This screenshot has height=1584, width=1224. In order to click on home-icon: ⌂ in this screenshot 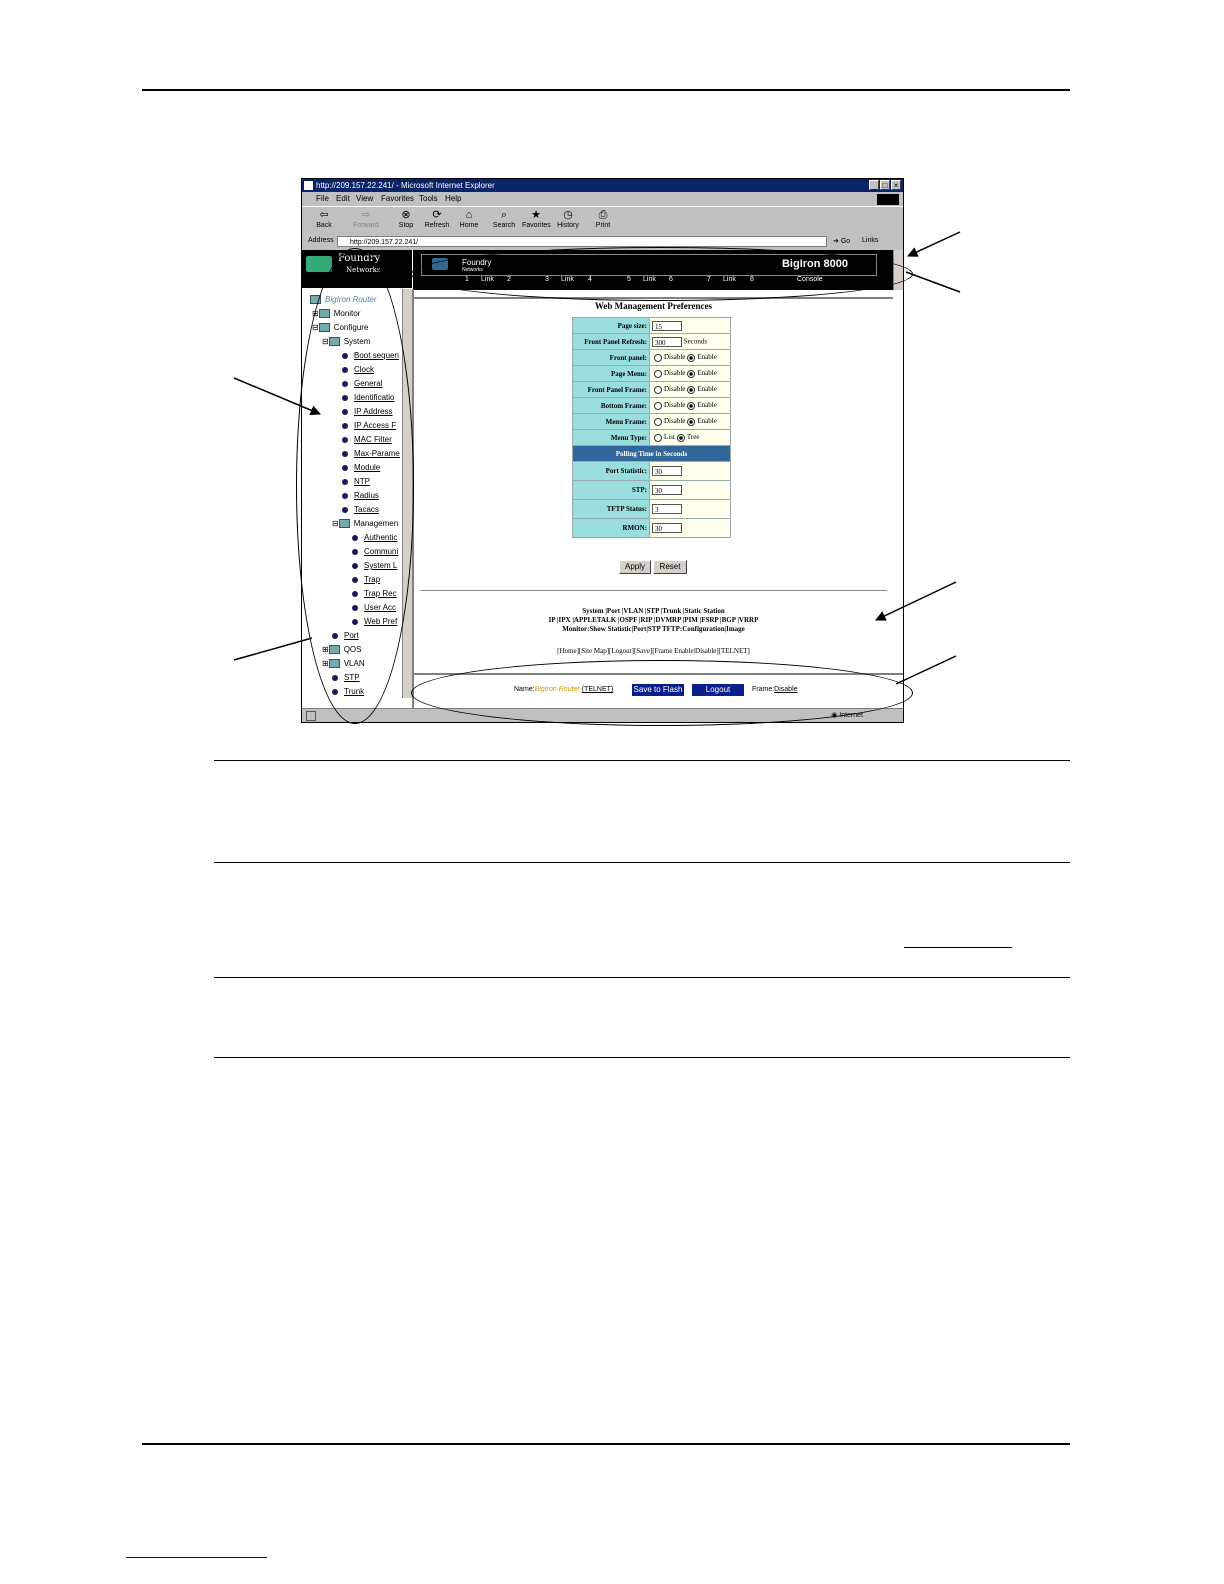, I will do `click(469, 215)`.